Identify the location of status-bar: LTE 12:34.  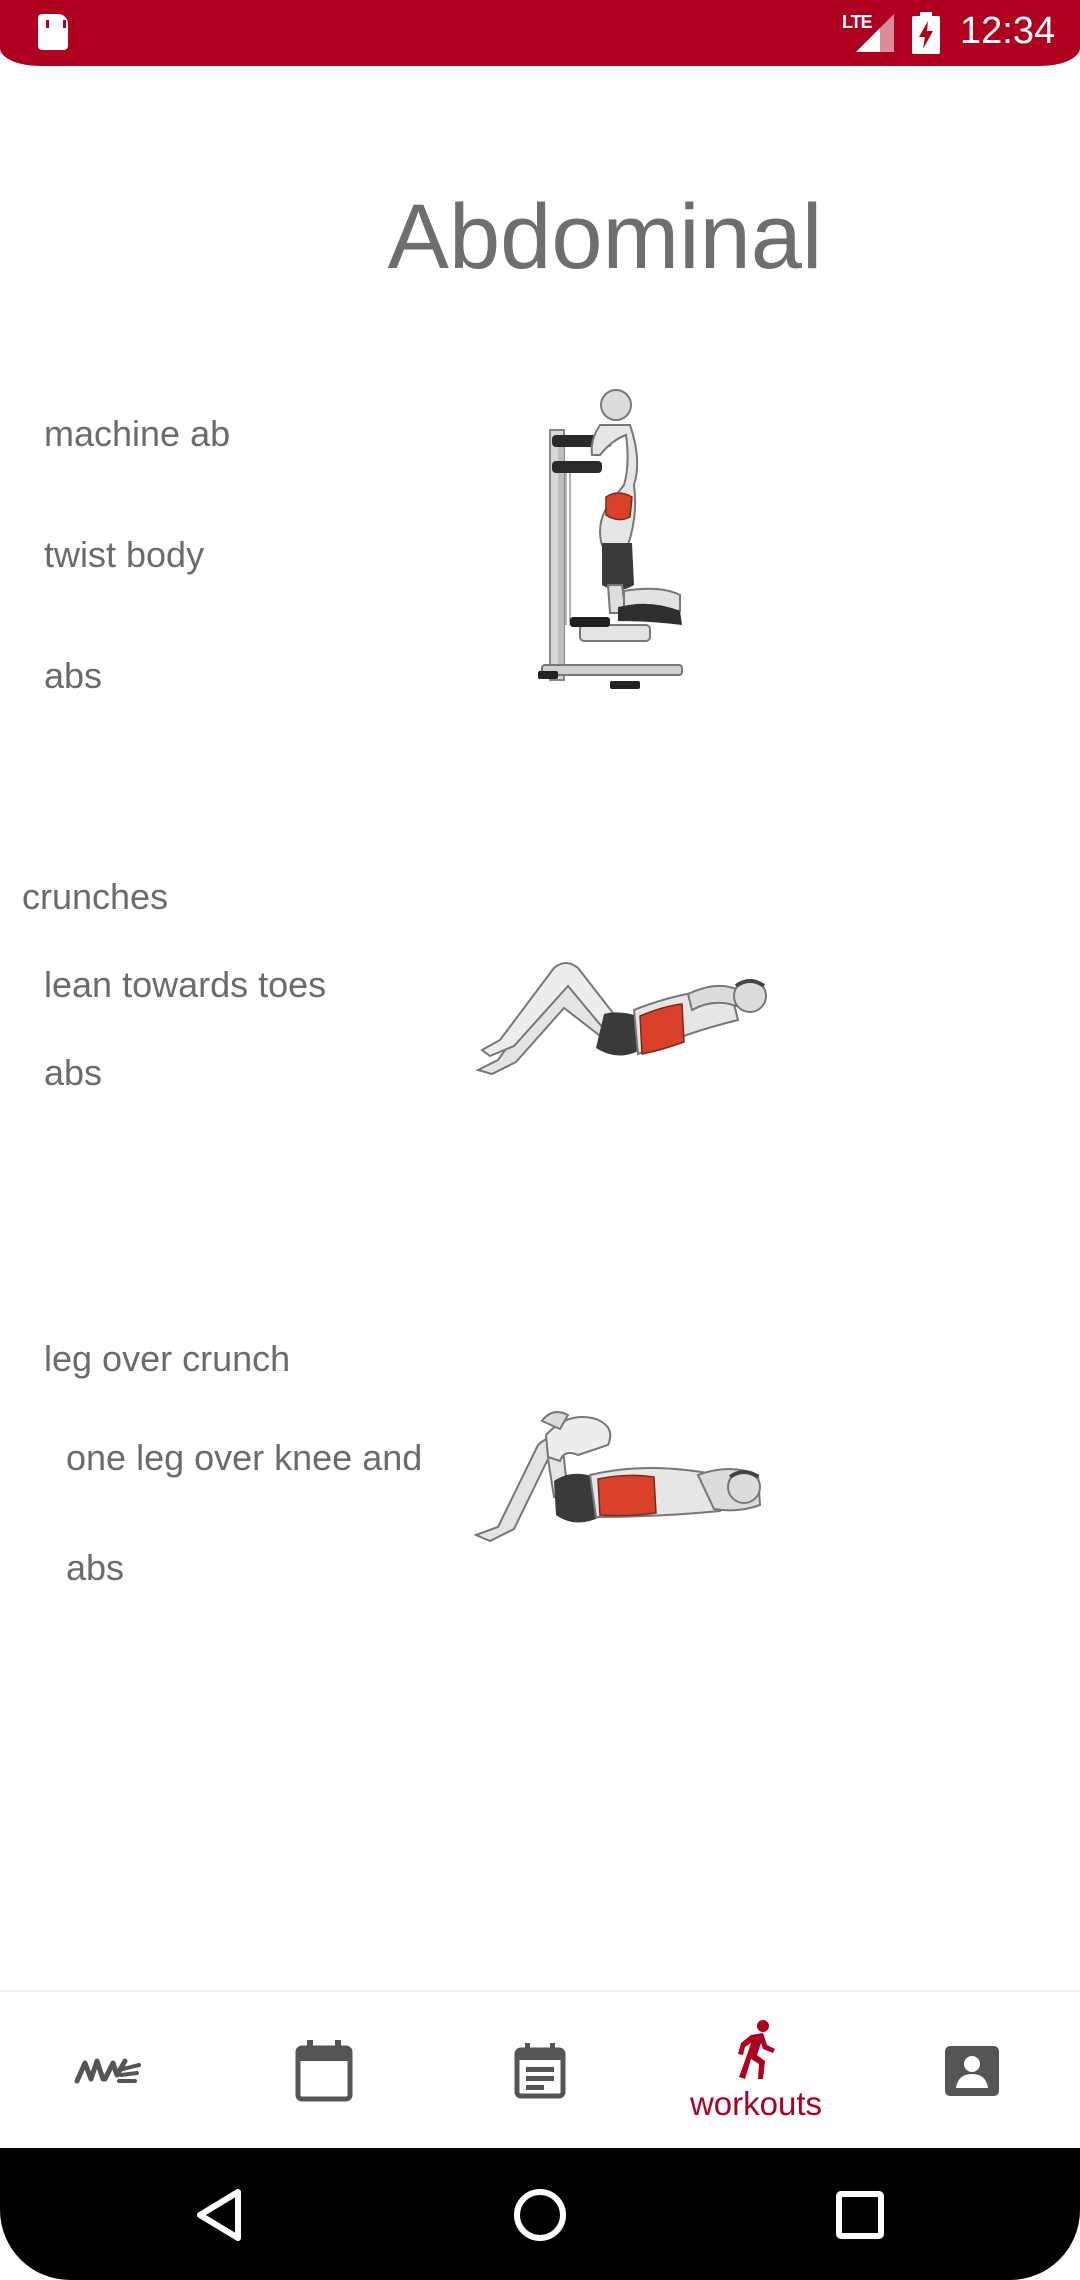
(540, 33).